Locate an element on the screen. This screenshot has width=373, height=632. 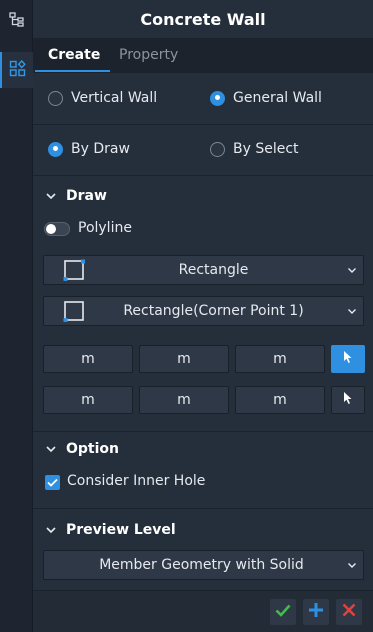
footer-actions is located at coordinates (203, 611).